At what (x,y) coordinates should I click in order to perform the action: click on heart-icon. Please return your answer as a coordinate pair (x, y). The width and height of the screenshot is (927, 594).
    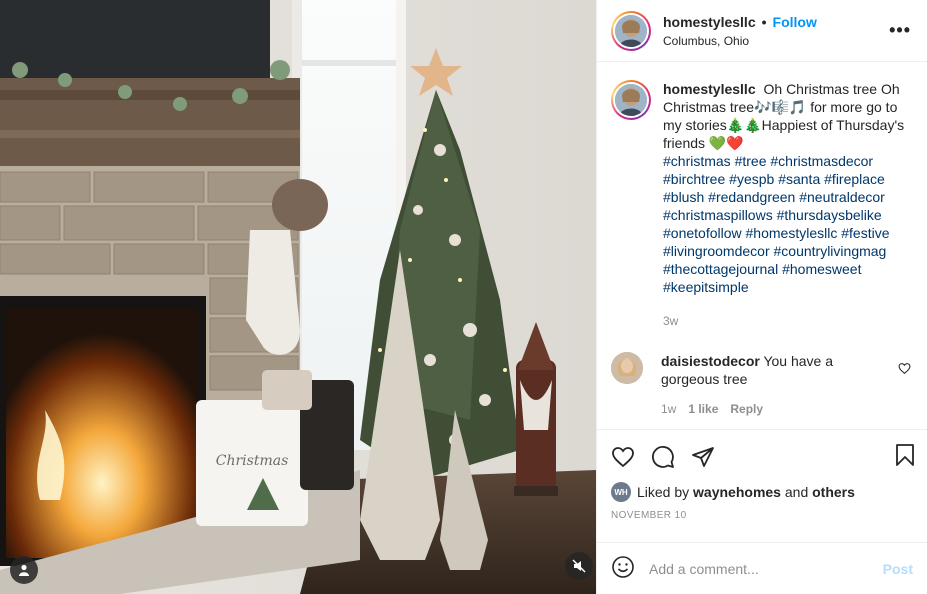
    Looking at the image, I should click on (623, 457).